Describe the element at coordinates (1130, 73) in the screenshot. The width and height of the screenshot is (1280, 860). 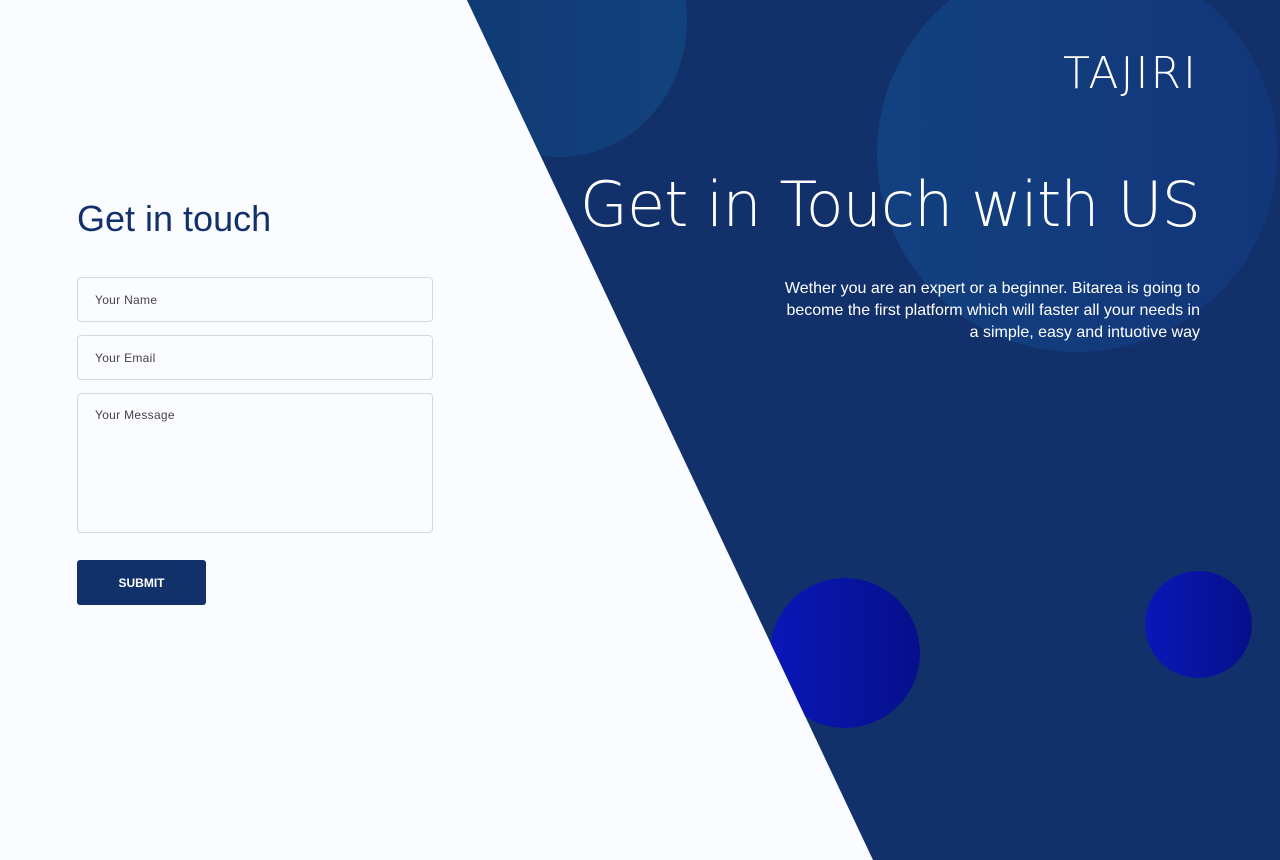
I see `logo: TAJIRI` at that location.